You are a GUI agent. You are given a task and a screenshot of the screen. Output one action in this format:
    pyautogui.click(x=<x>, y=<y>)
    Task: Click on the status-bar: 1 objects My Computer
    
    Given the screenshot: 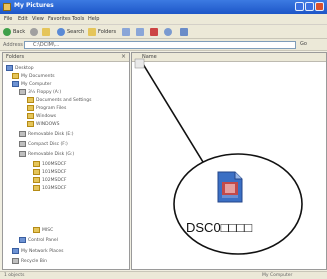 What is the action you would take?
    pyautogui.click(x=163, y=275)
    